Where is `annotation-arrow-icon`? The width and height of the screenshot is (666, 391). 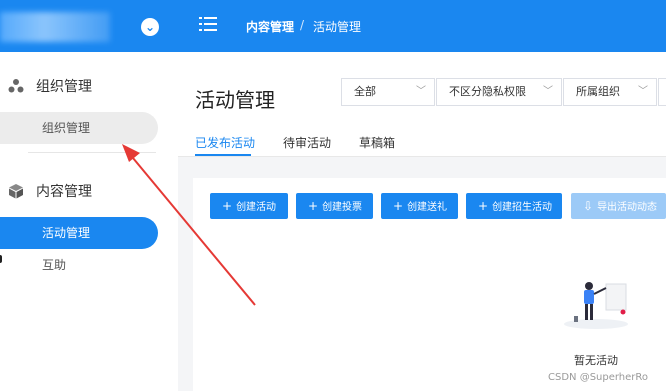 annotation-arrow-icon is located at coordinates (189, 225).